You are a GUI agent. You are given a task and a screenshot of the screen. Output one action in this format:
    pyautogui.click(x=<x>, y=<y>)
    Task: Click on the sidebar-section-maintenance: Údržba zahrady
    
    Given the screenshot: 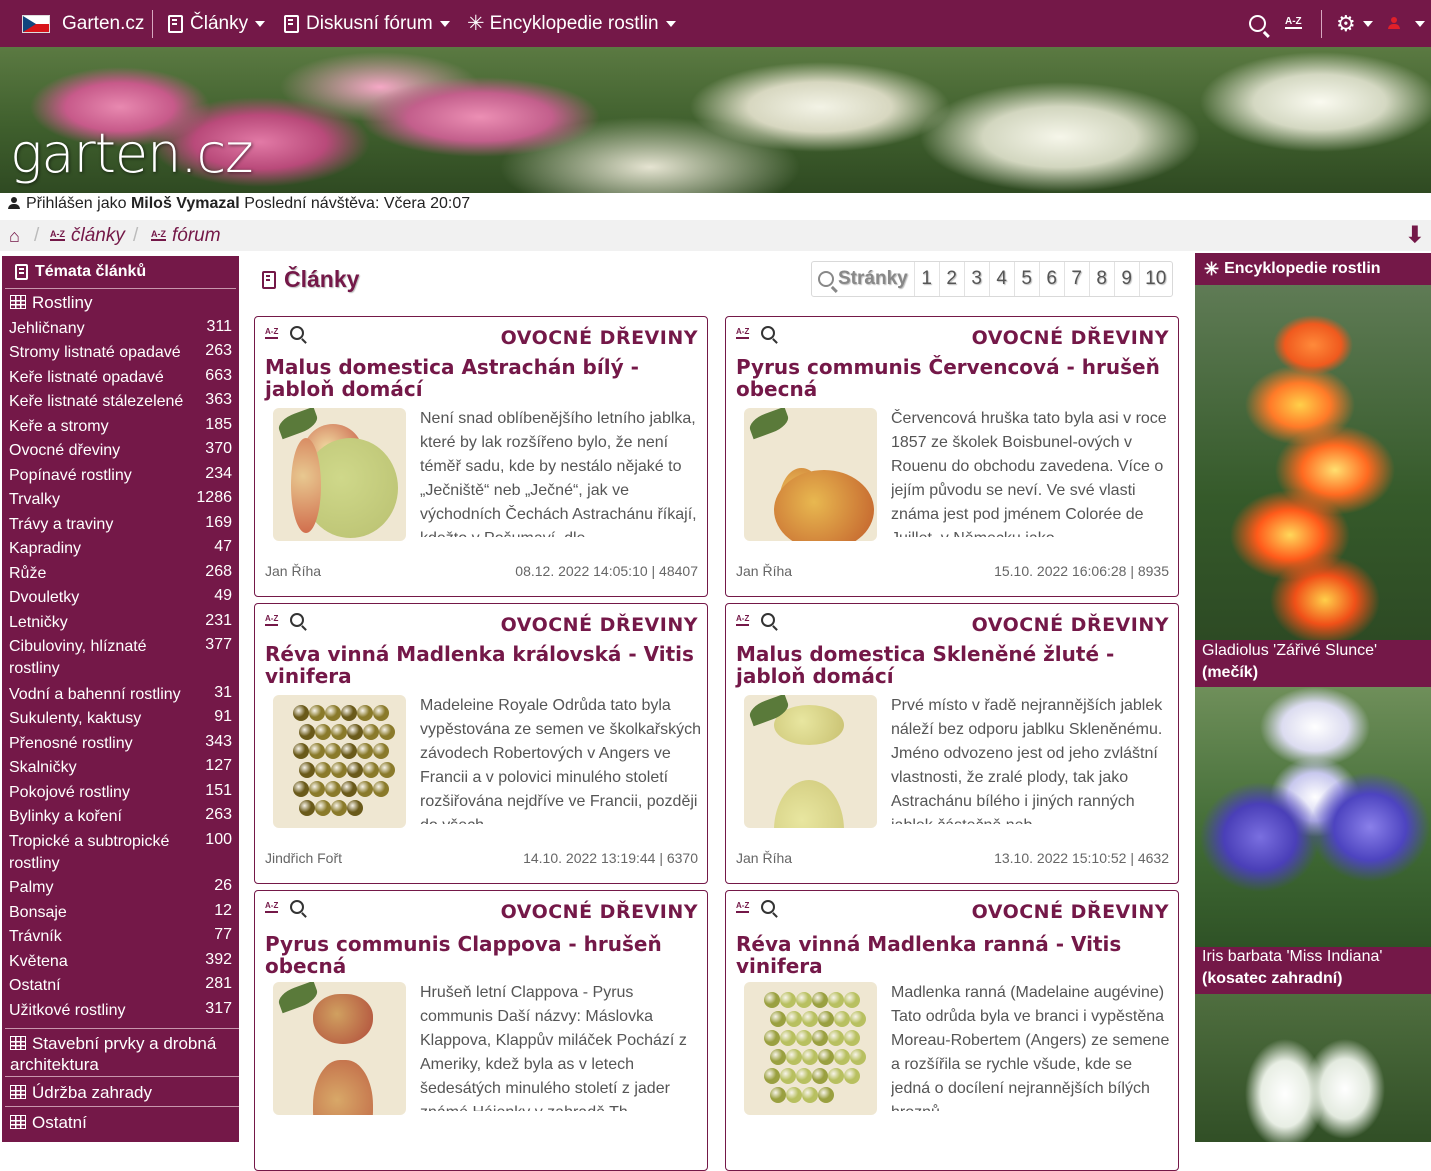 What is the action you would take?
    pyautogui.click(x=122, y=1089)
    